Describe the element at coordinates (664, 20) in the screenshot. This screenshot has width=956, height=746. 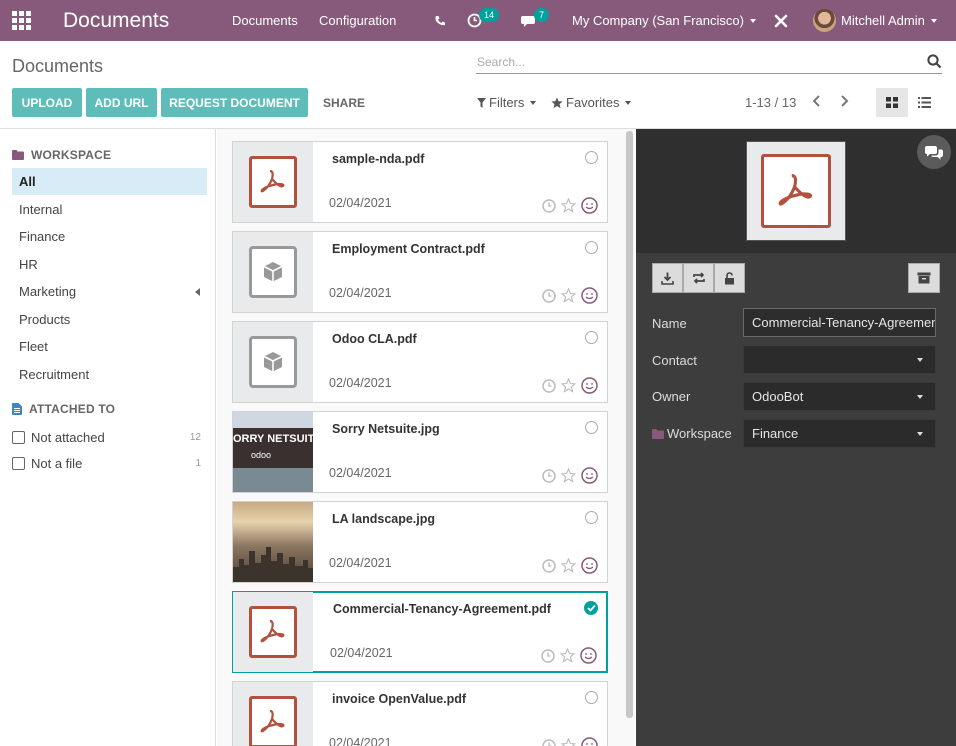
I see `company-switcher: My Company (San Francisco)` at that location.